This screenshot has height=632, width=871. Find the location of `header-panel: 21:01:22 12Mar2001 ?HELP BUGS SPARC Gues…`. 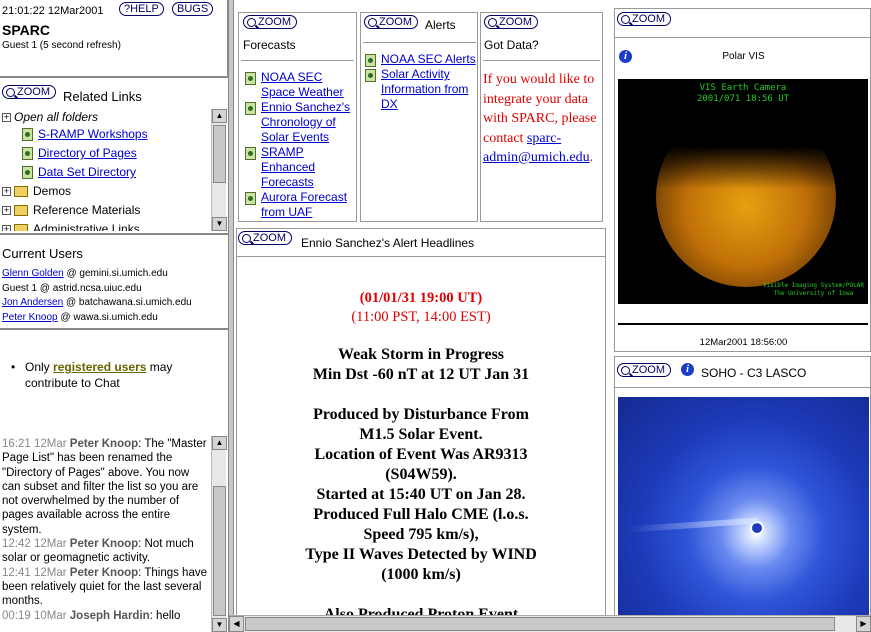

header-panel: 21:01:22 12Mar2001 ?HELP BUGS SPARC Gues… is located at coordinates (114, 38).